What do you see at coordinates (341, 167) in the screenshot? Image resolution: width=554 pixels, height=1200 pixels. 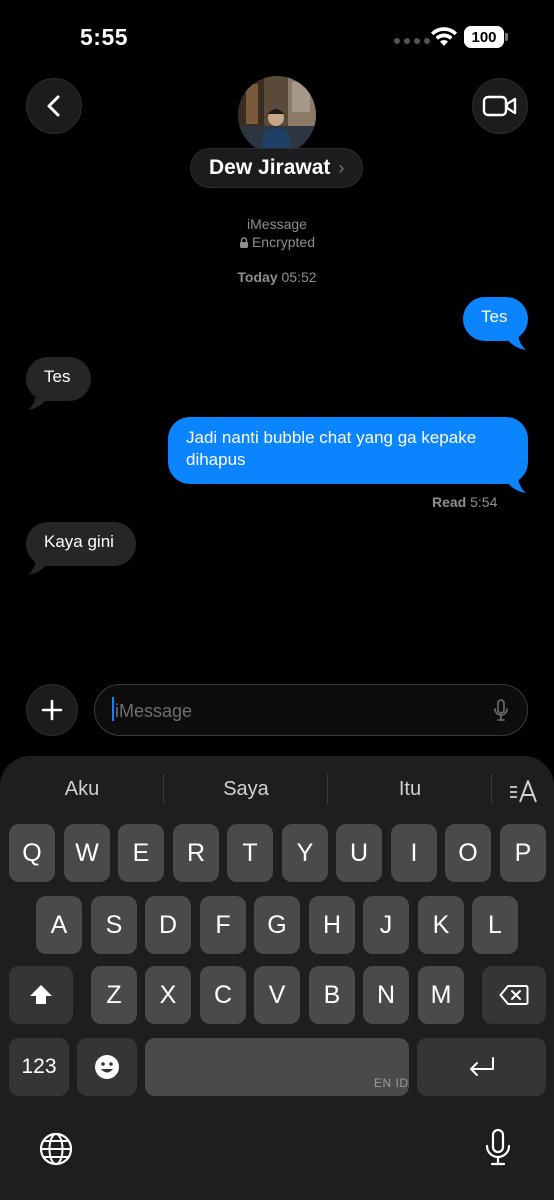 I see `chevron-right-icon: ›` at bounding box center [341, 167].